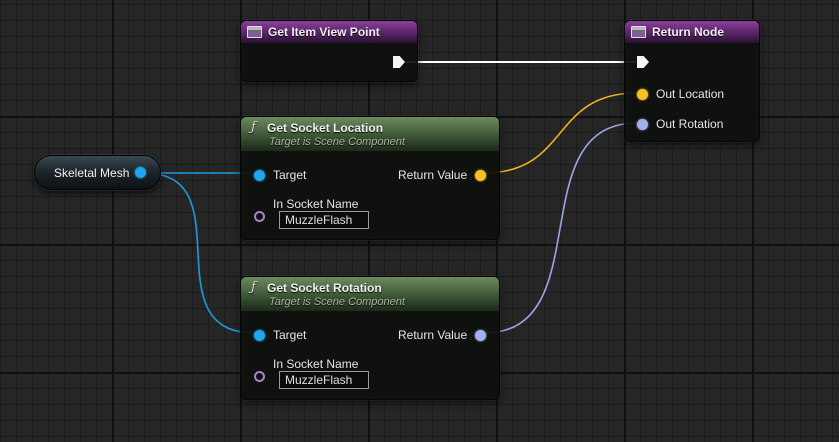  I want to click on out-location-label: Out Location, so click(690, 94).